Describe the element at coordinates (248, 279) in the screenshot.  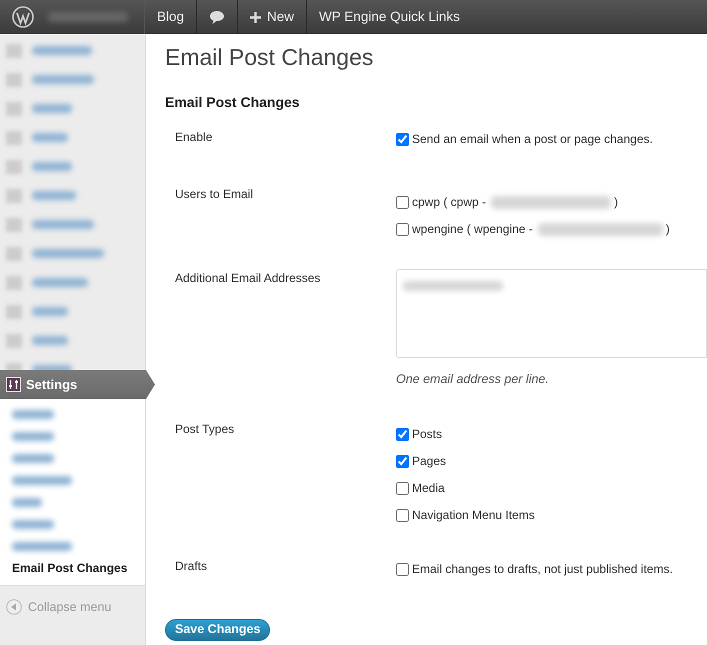
I see `field-label: Additional Email Addresses` at that location.